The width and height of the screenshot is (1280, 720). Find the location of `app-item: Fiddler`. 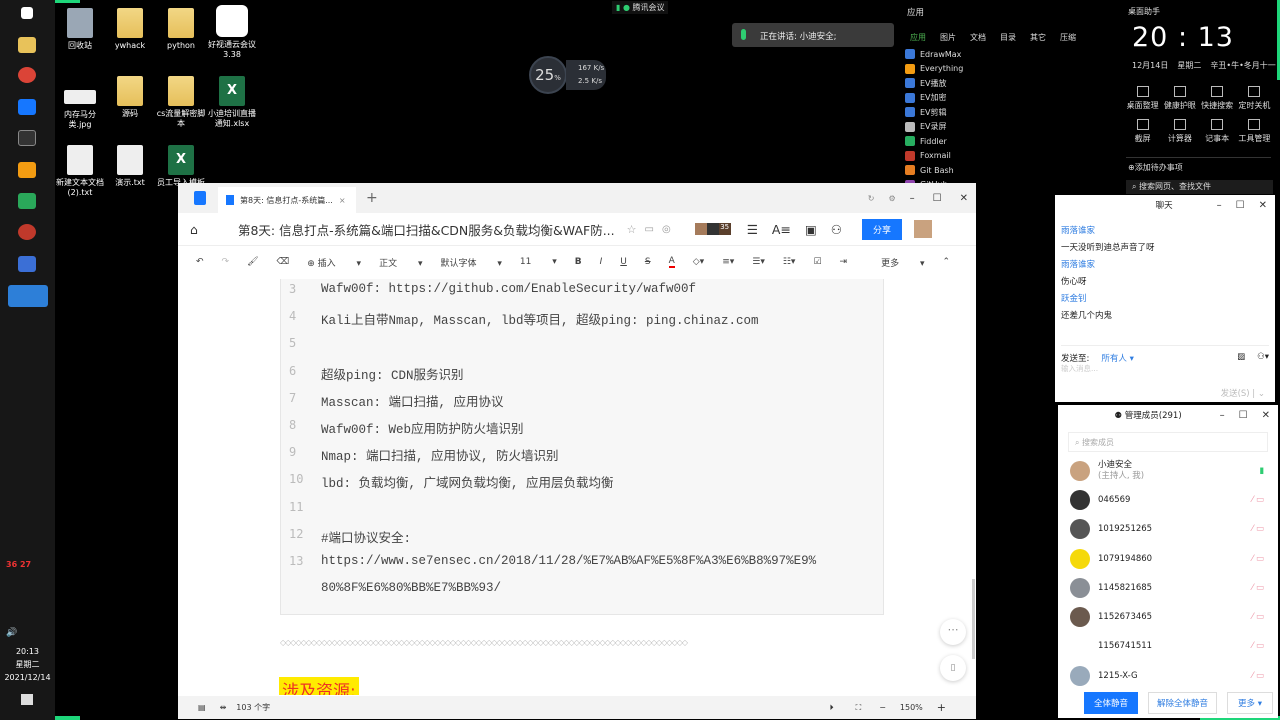

app-item: Fiddler is located at coordinates (1010, 141).